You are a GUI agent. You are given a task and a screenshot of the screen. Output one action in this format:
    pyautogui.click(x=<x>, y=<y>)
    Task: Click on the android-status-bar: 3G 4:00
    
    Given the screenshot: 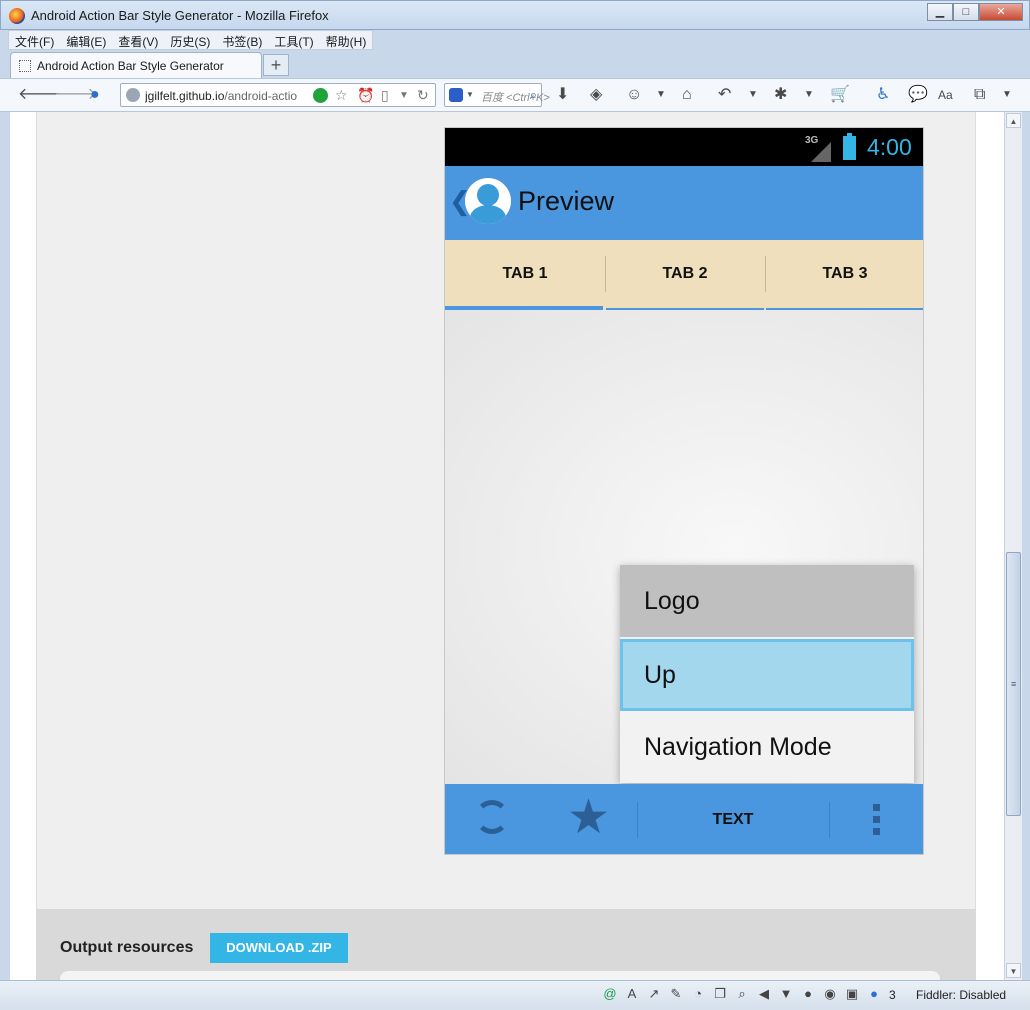 What is the action you would take?
    pyautogui.click(x=684, y=147)
    